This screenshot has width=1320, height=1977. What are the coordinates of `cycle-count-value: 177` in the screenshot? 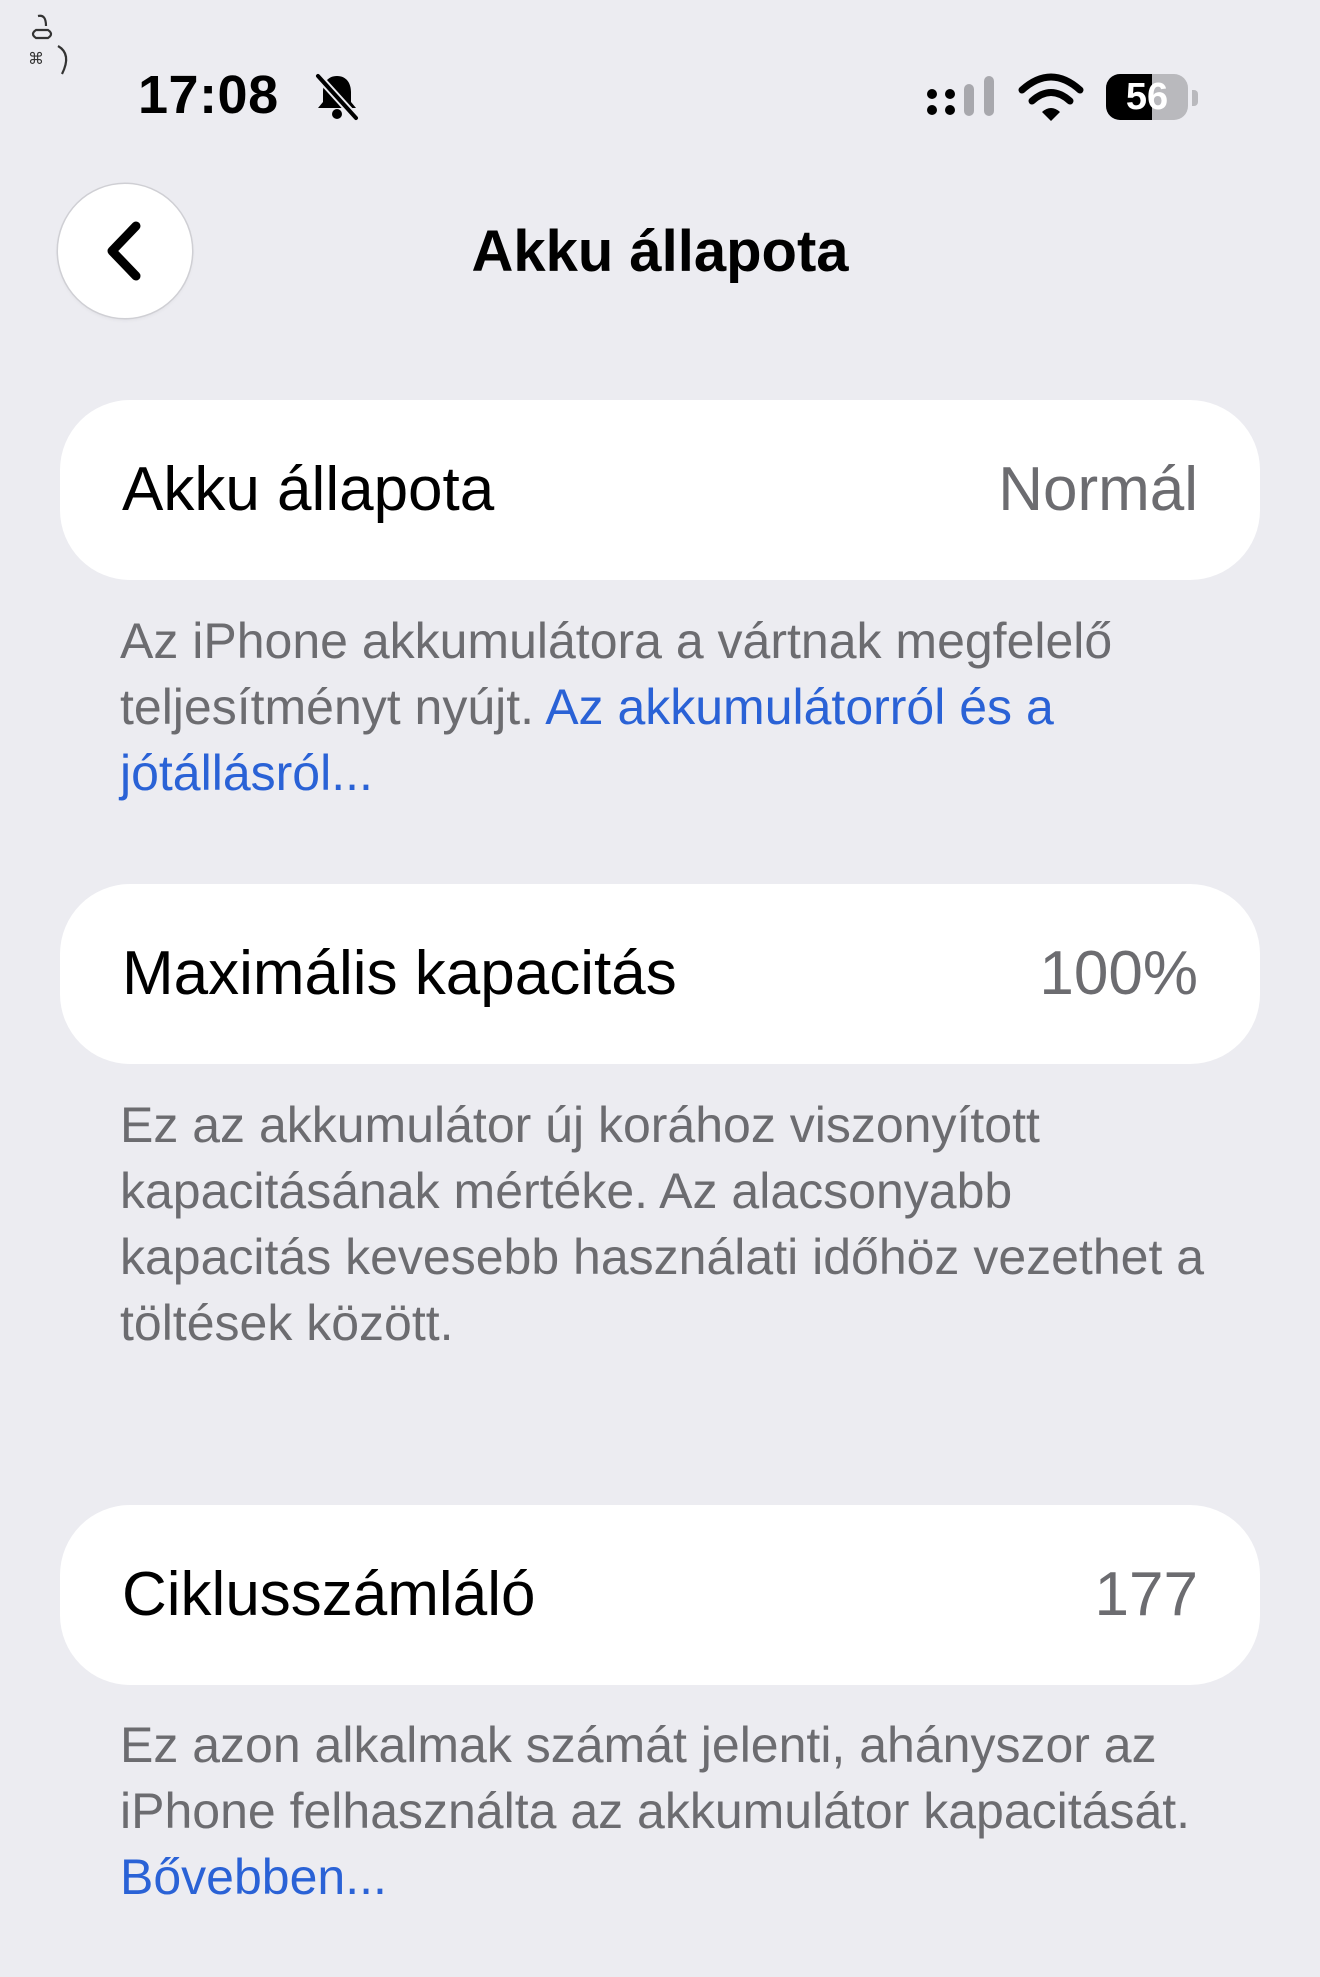 It's located at (1146, 1594).